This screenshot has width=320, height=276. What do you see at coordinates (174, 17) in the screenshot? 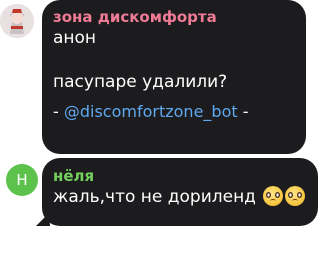
I see `message-sender-name: зона дискомфорта` at bounding box center [174, 17].